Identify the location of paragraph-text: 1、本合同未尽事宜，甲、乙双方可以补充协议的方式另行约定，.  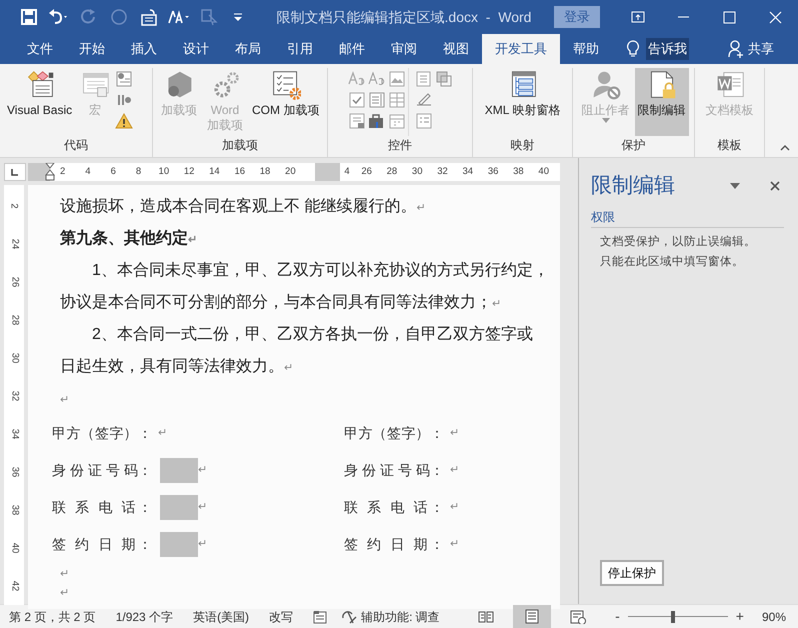
(320, 270).